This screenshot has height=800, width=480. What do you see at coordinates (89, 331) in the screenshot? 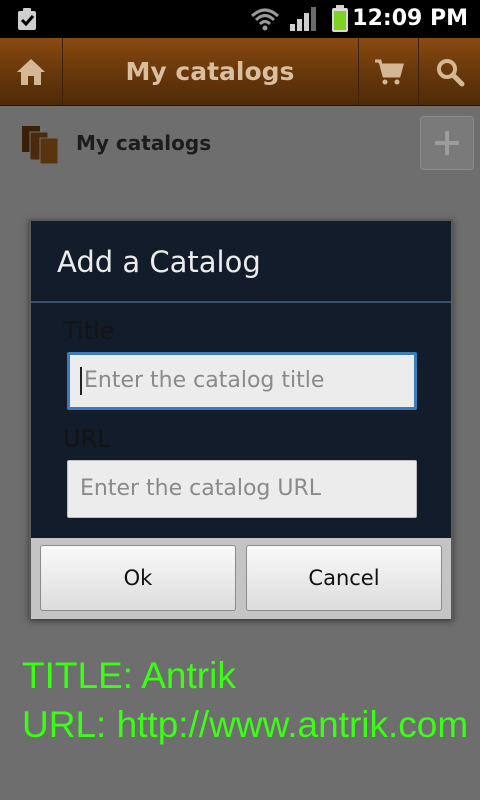
I see `title-label: Title` at bounding box center [89, 331].